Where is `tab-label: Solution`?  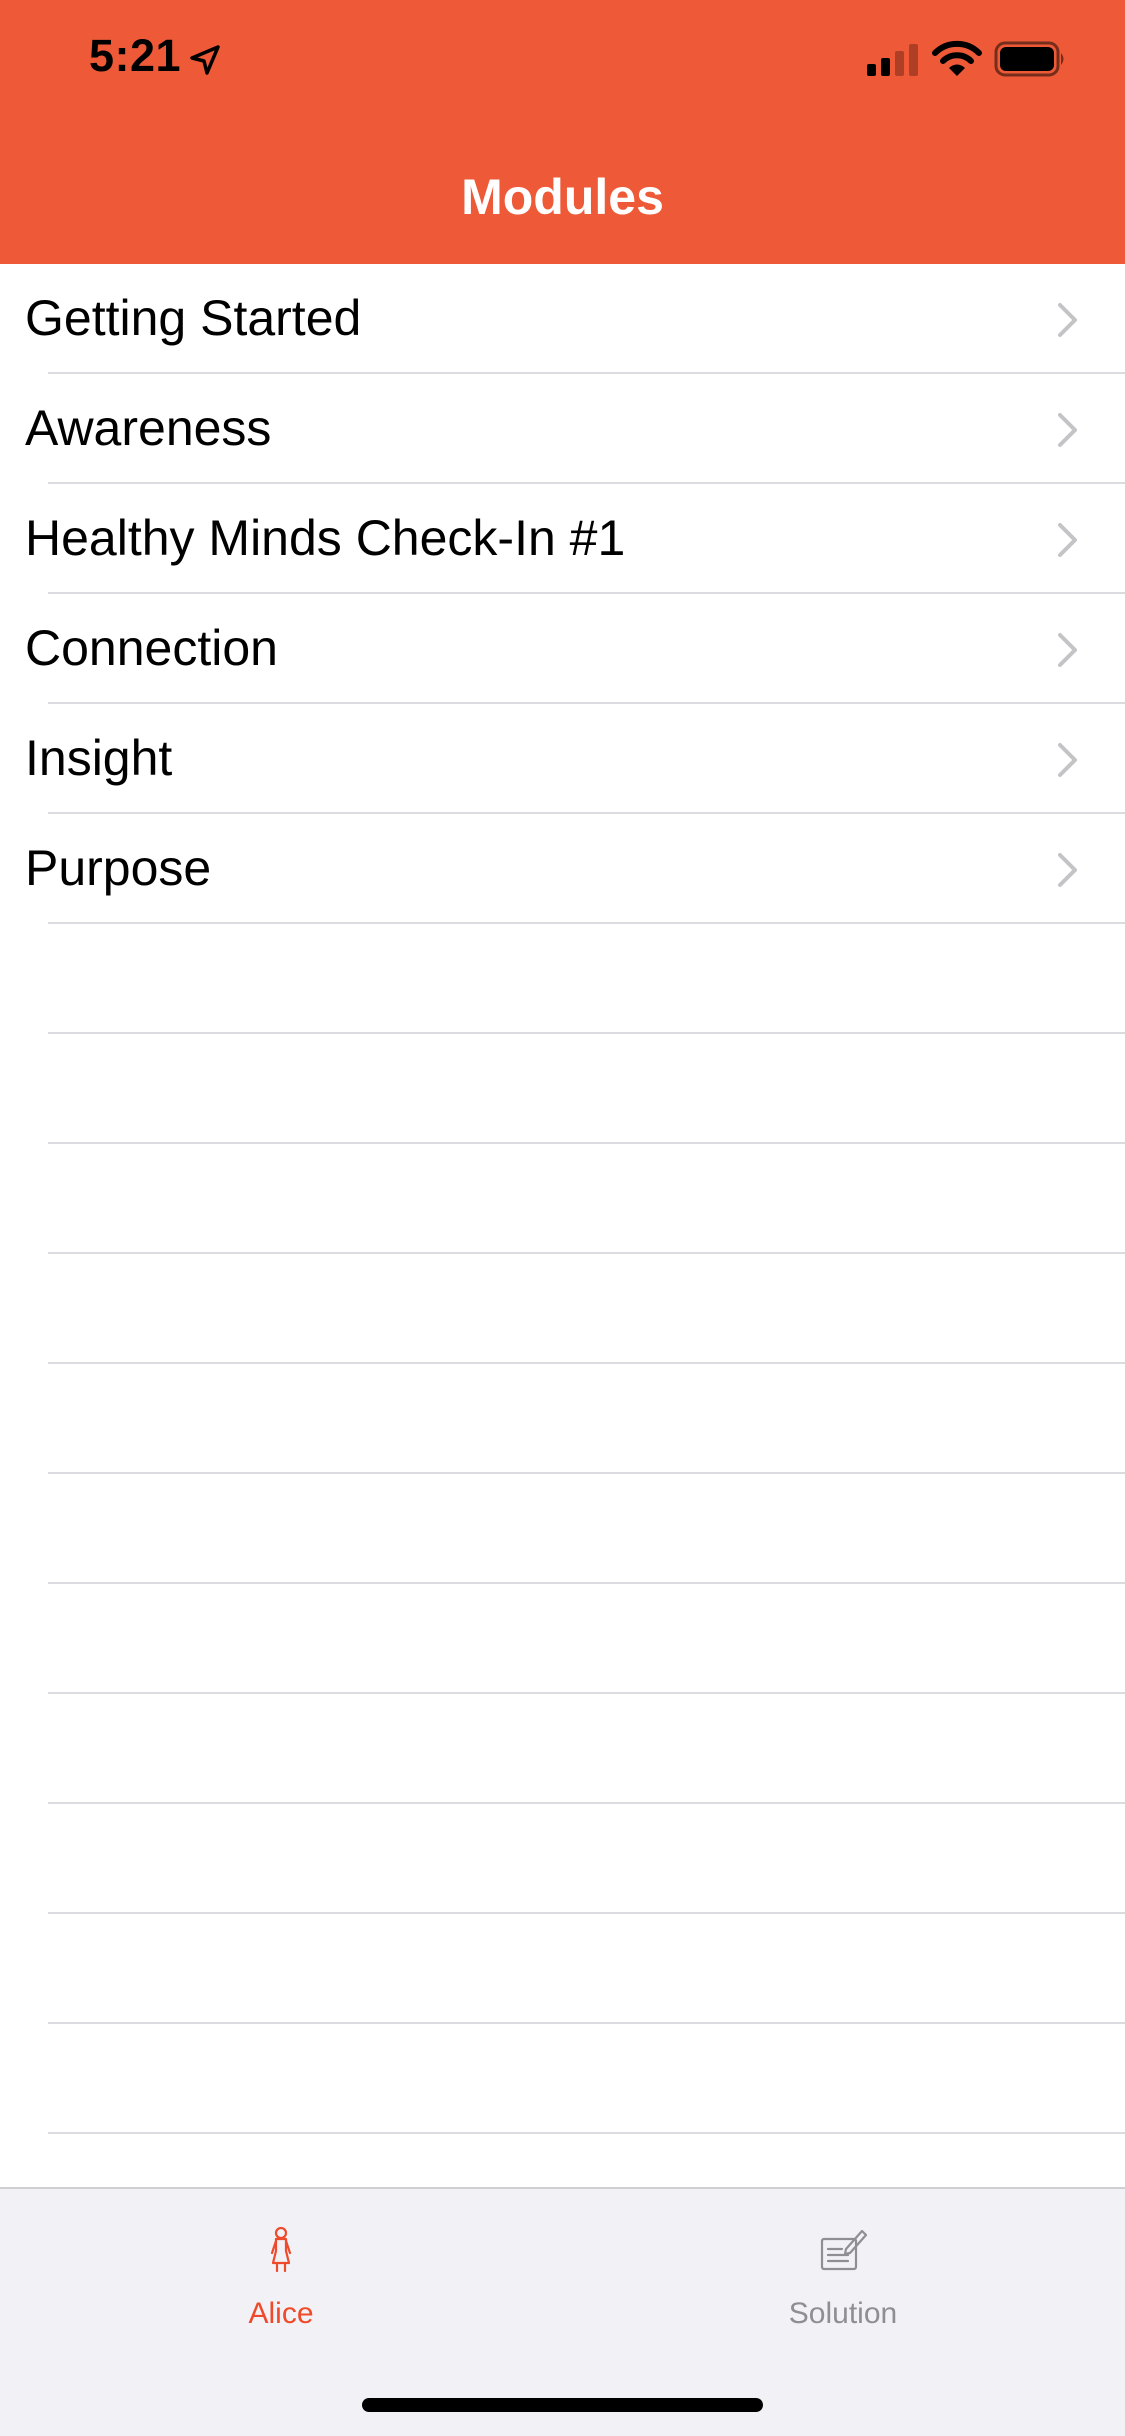 tab-label: Solution is located at coordinates (843, 2313).